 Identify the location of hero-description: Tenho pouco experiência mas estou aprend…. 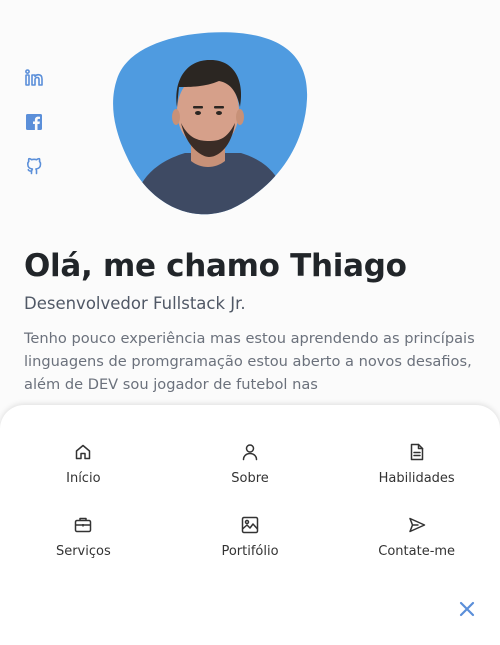
(249, 361).